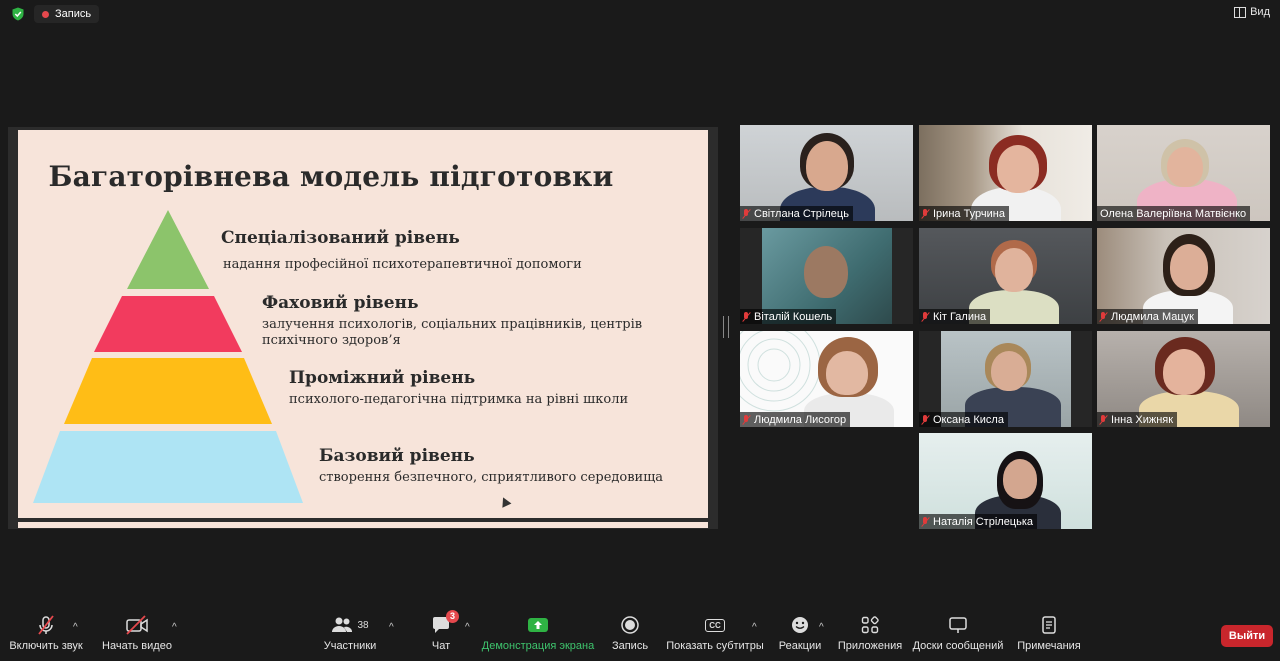 The image size is (1280, 661). I want to click on participant-name-bar: Інна Хижняк, so click(1137, 419).